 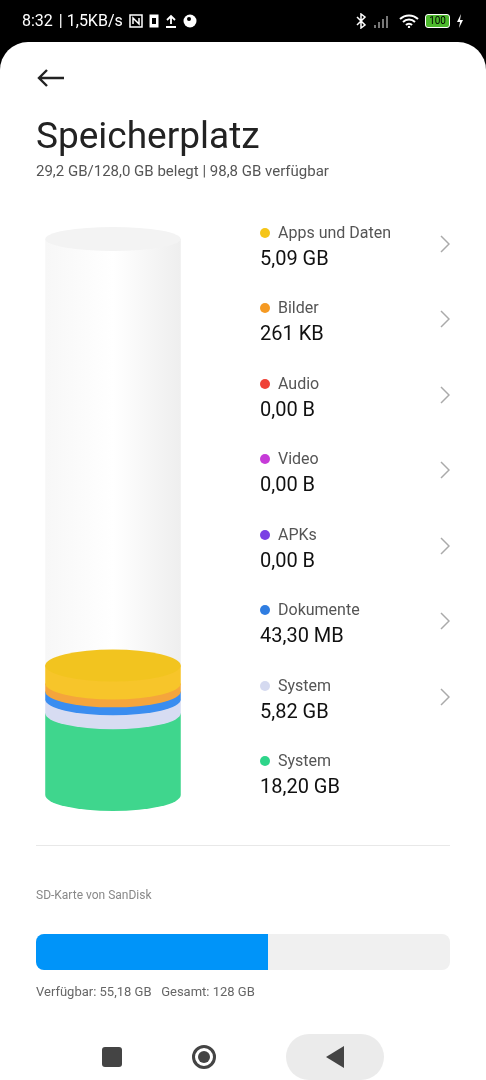 What do you see at coordinates (112, 1057) in the screenshot?
I see `recents-button` at bounding box center [112, 1057].